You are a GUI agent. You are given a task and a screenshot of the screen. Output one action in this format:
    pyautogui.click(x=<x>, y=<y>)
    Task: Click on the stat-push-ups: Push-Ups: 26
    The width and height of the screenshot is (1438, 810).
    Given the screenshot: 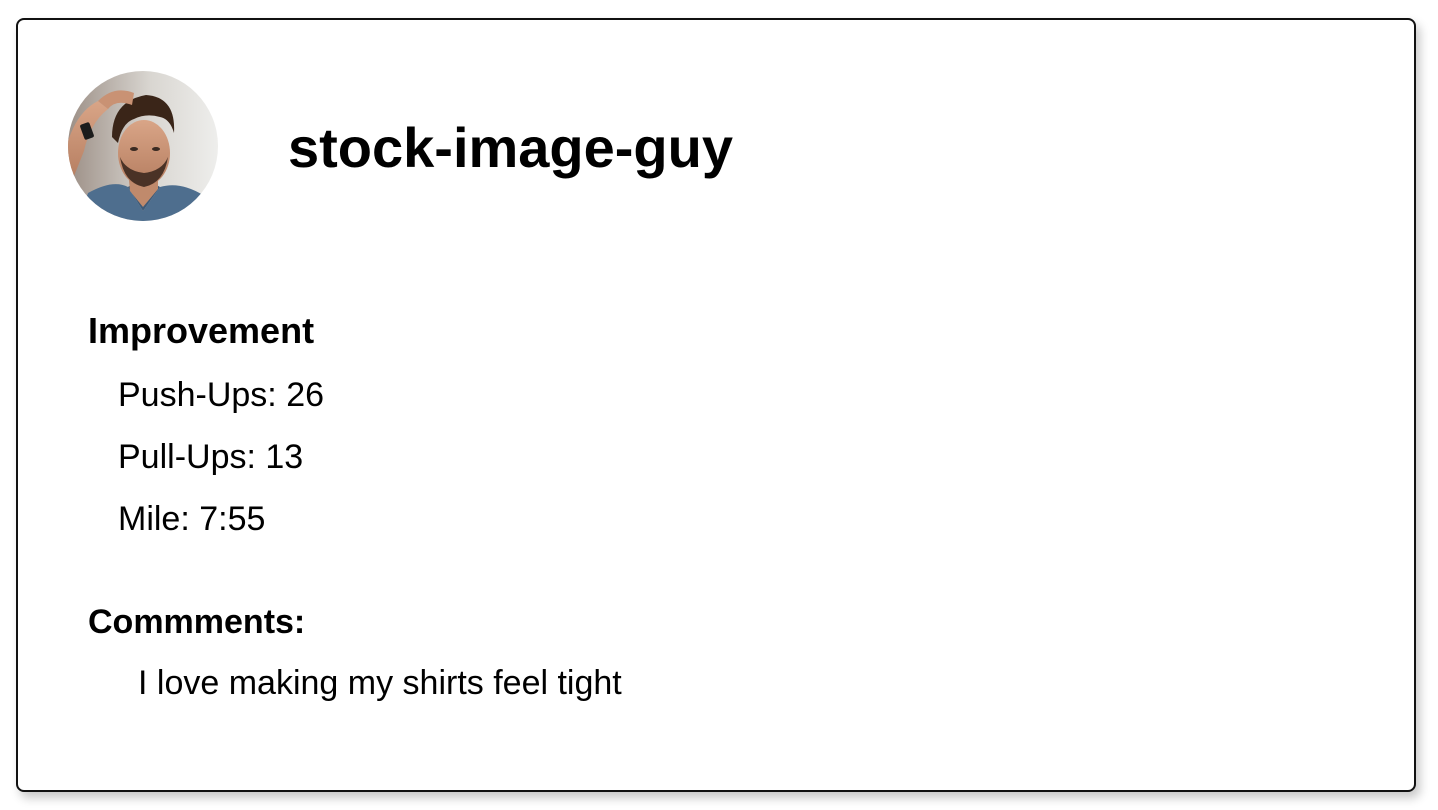 What is the action you would take?
    pyautogui.click(x=221, y=395)
    